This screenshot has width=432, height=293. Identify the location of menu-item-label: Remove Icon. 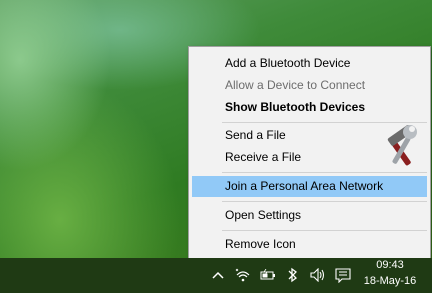
(260, 244).